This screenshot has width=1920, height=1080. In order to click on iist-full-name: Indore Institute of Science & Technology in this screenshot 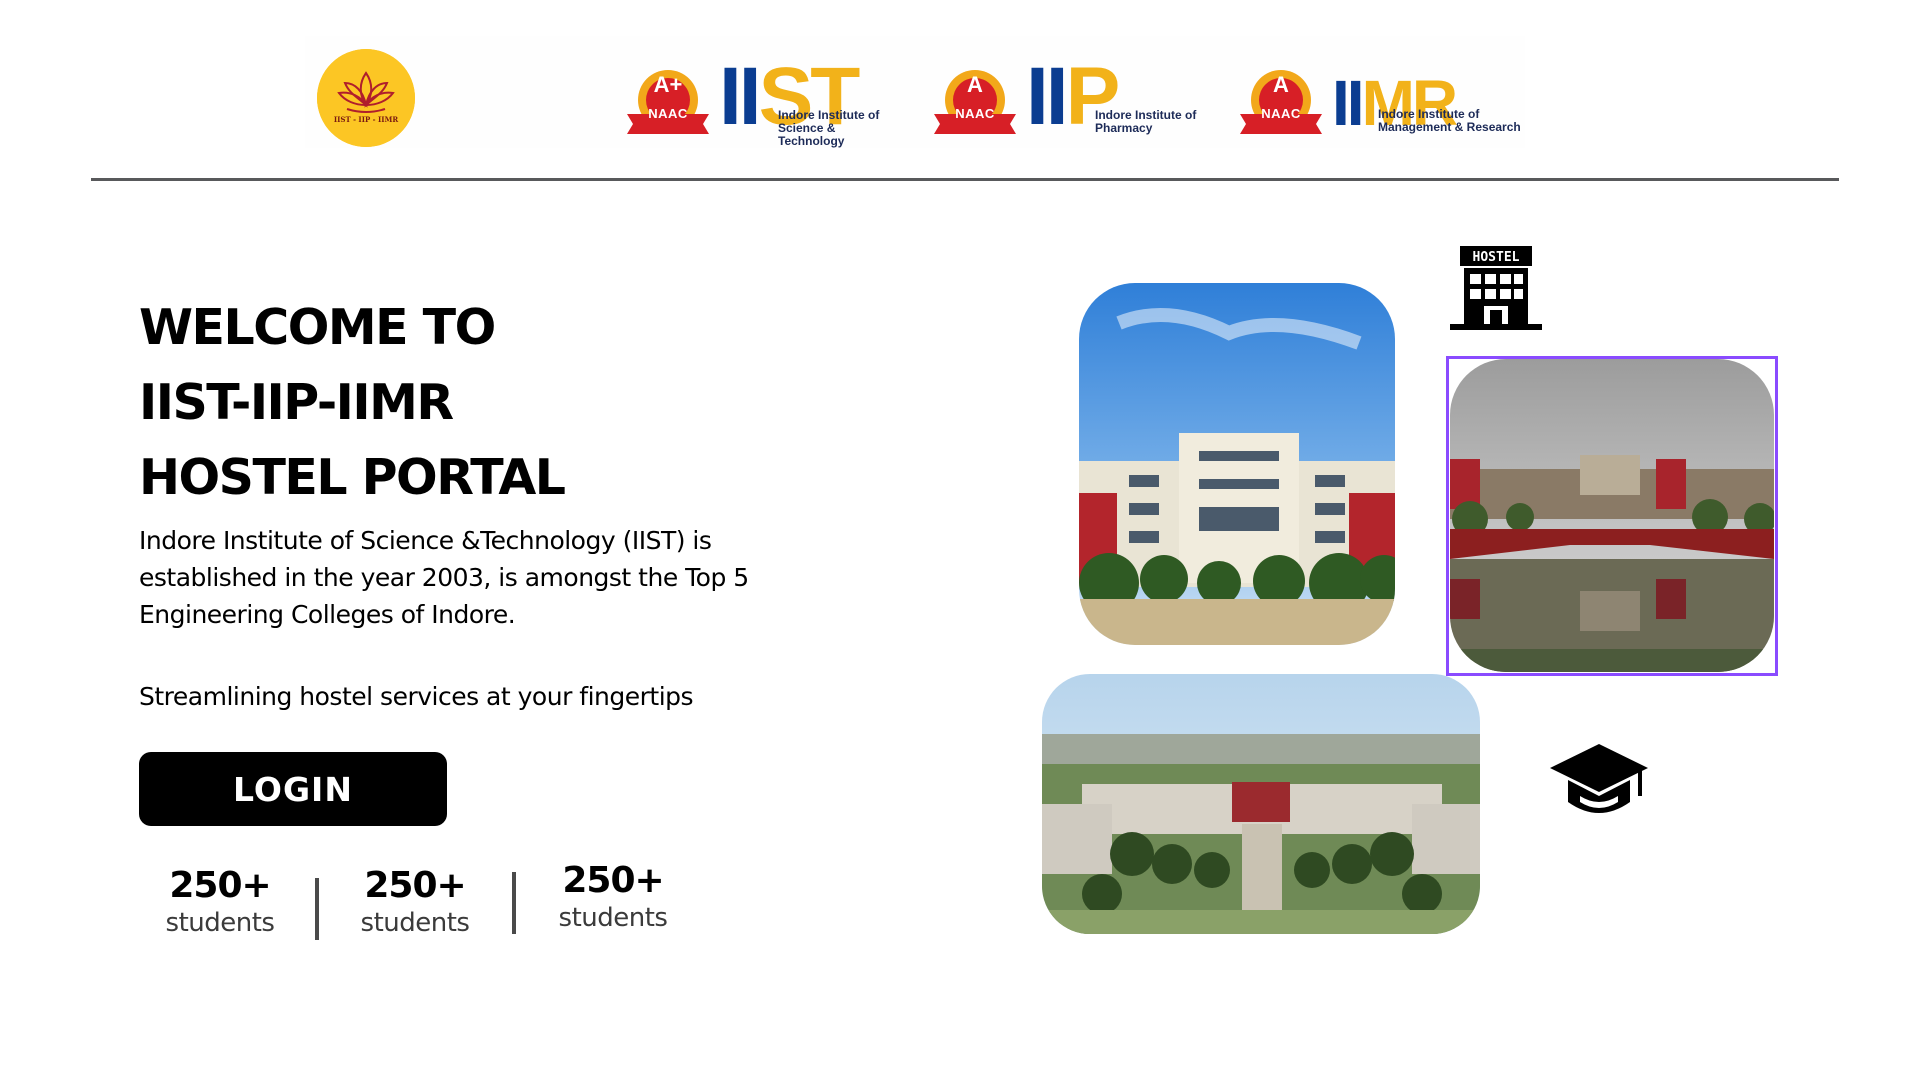, I will do `click(829, 128)`.